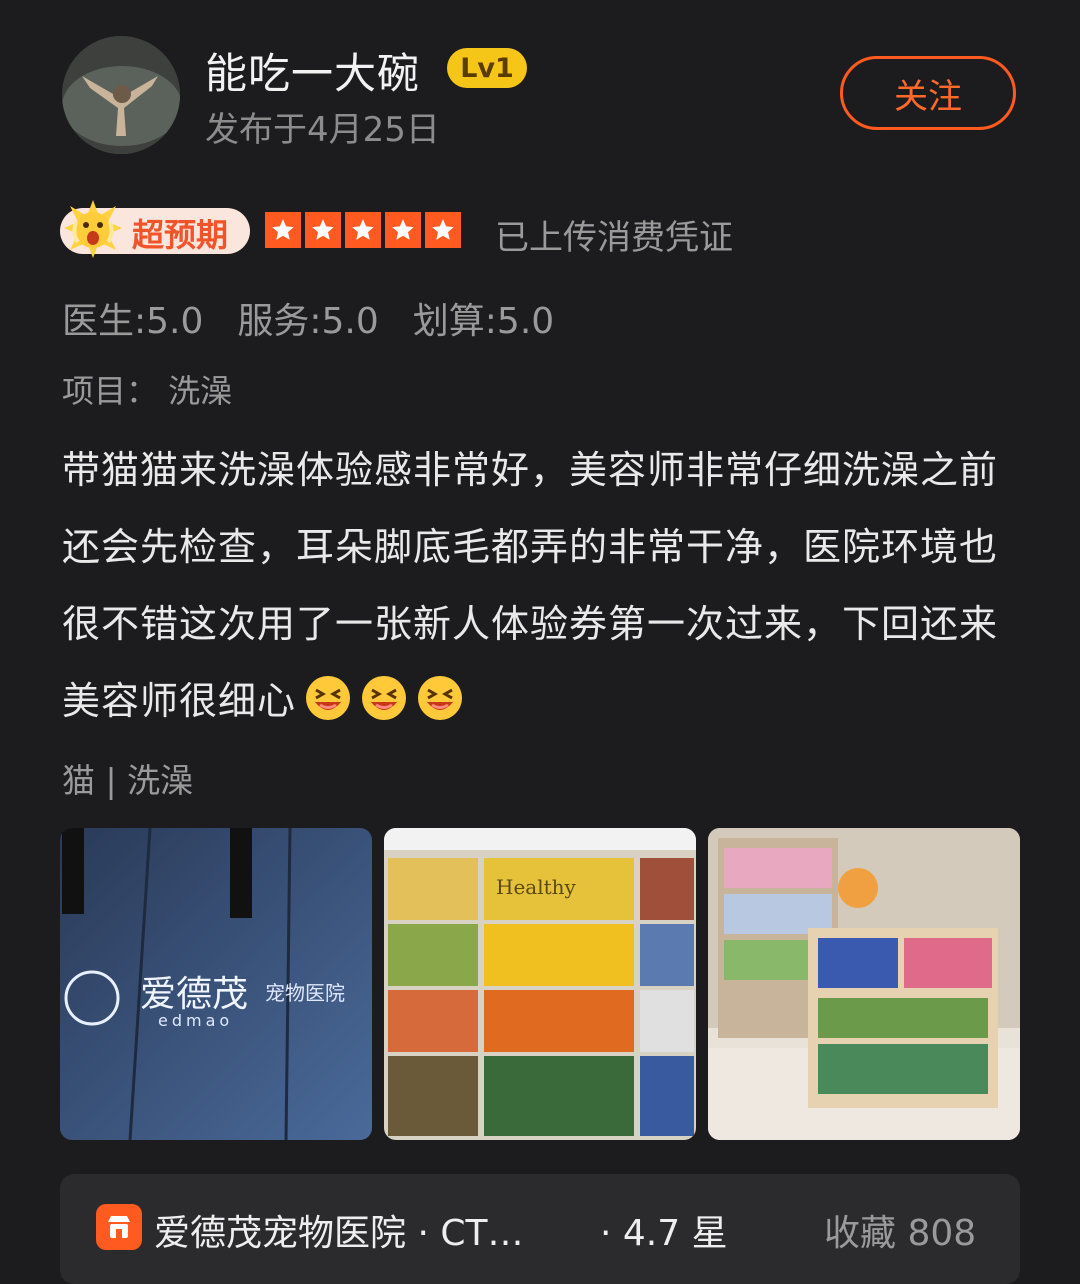 Image resolution: width=1080 pixels, height=1284 pixels. What do you see at coordinates (147, 391) in the screenshot?
I see `project-label: 项目： 洗澡` at bounding box center [147, 391].